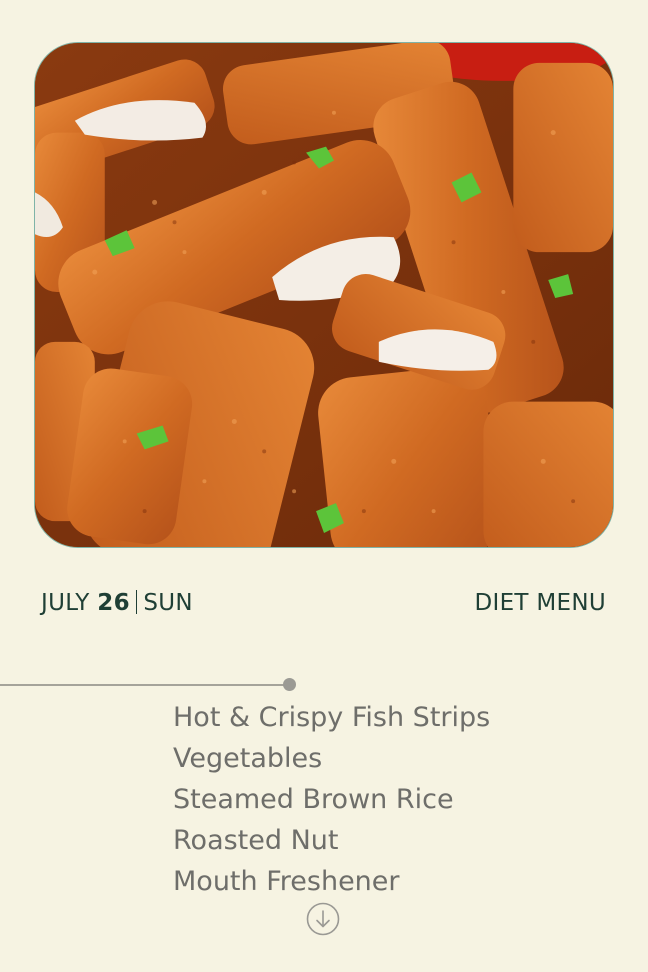 The image size is (648, 972). What do you see at coordinates (113, 603) in the screenshot?
I see `date-day: 26` at bounding box center [113, 603].